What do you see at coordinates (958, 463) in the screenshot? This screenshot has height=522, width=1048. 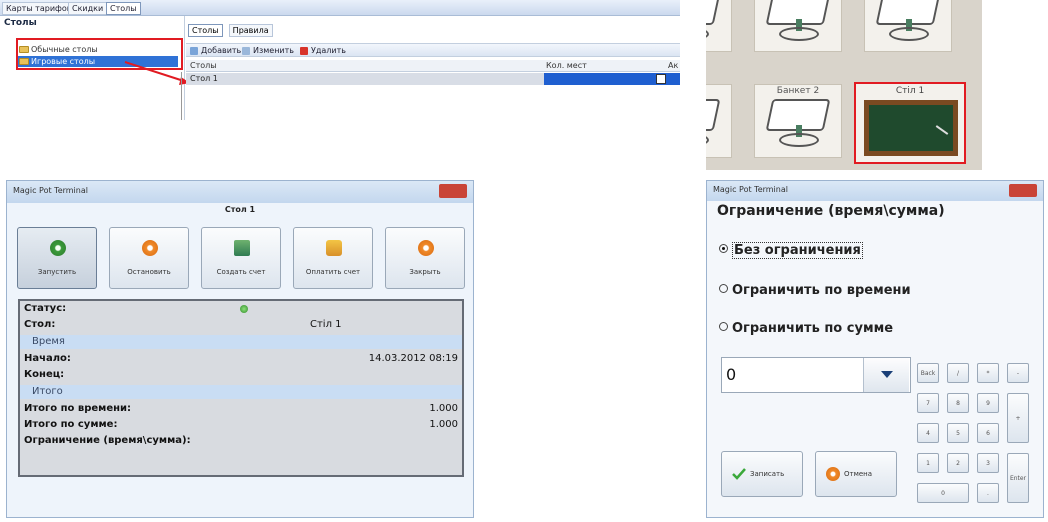 I see `key-2: 2` at bounding box center [958, 463].